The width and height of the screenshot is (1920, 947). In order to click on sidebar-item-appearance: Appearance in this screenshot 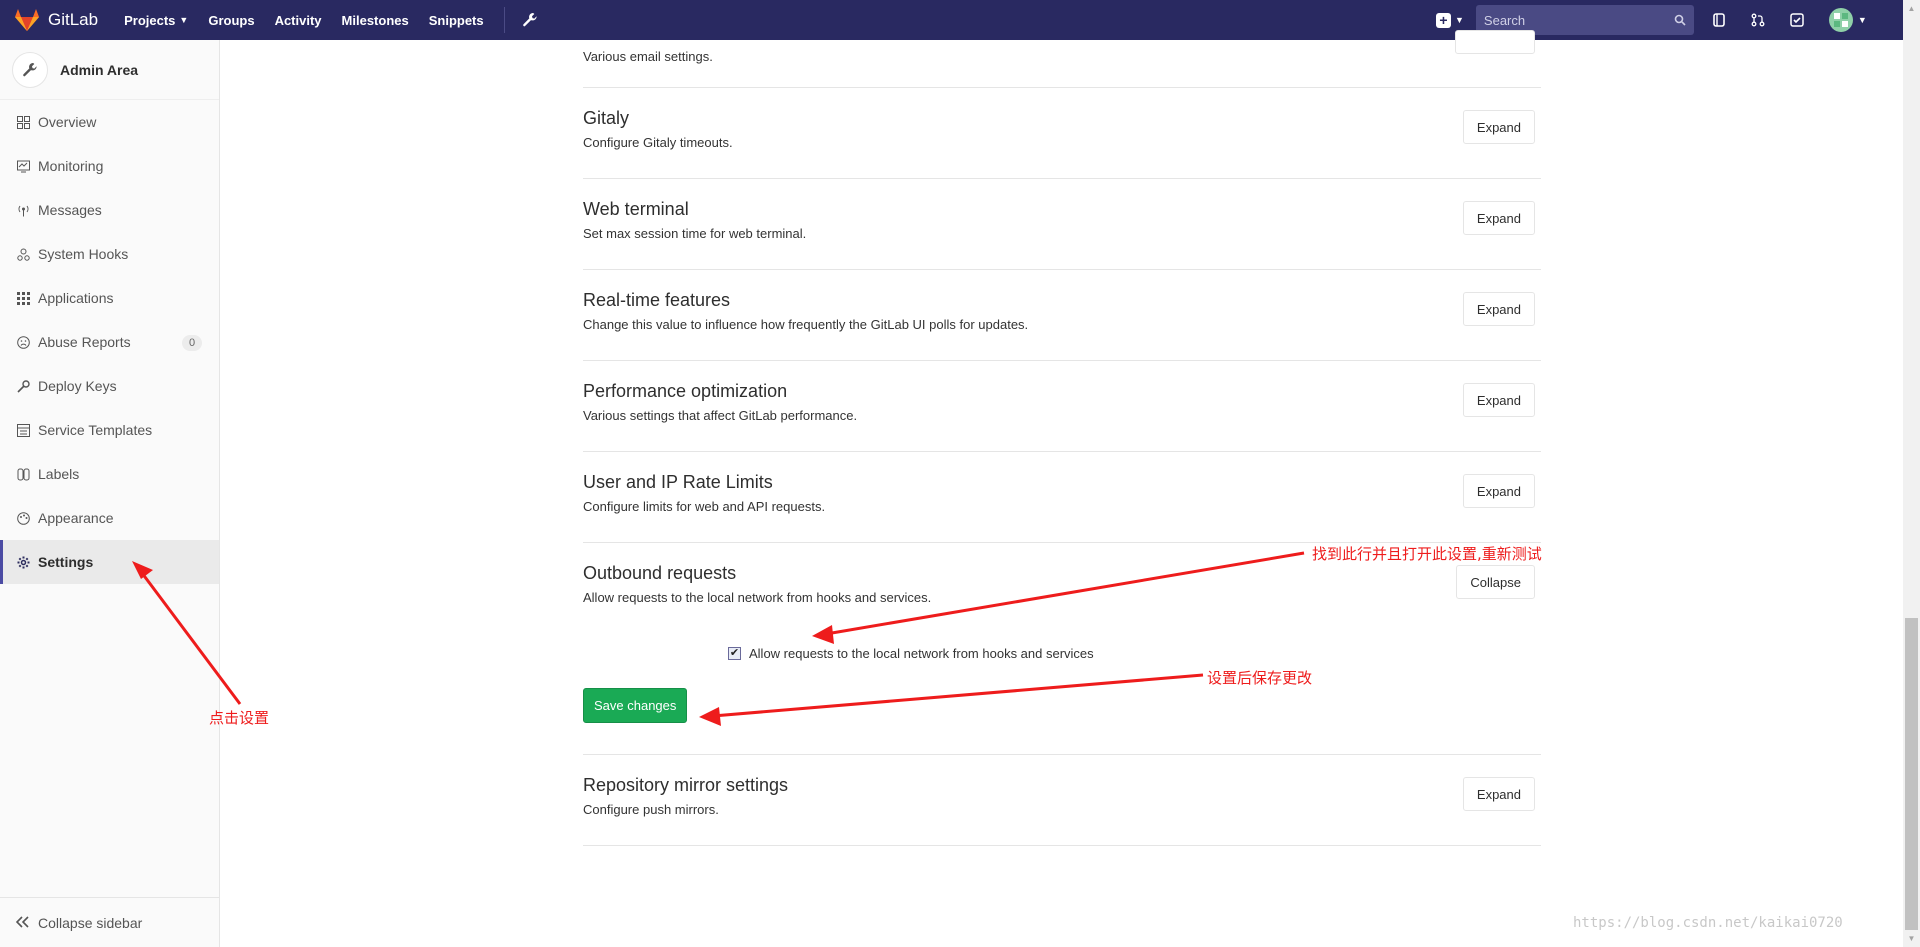, I will do `click(109, 518)`.